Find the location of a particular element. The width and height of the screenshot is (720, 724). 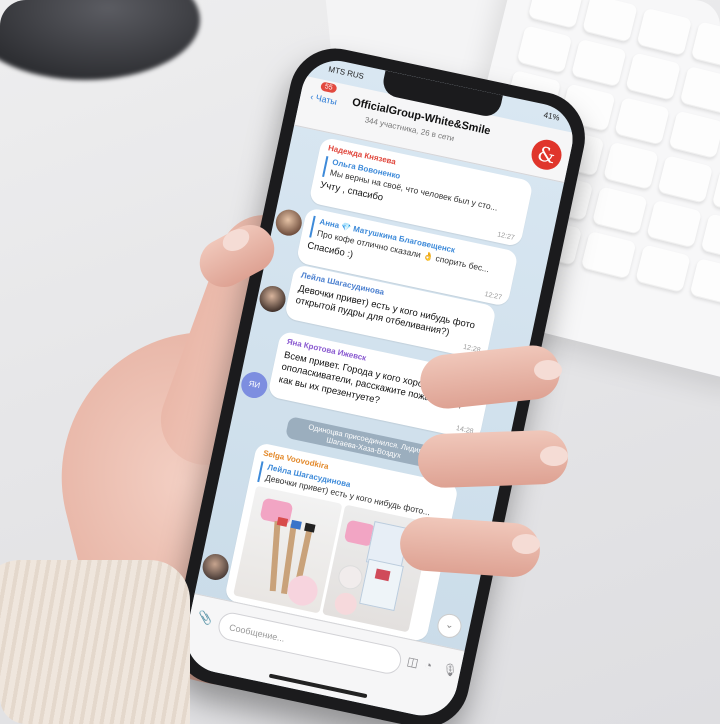

microphone-icon: 🎙 is located at coordinates (450, 670).